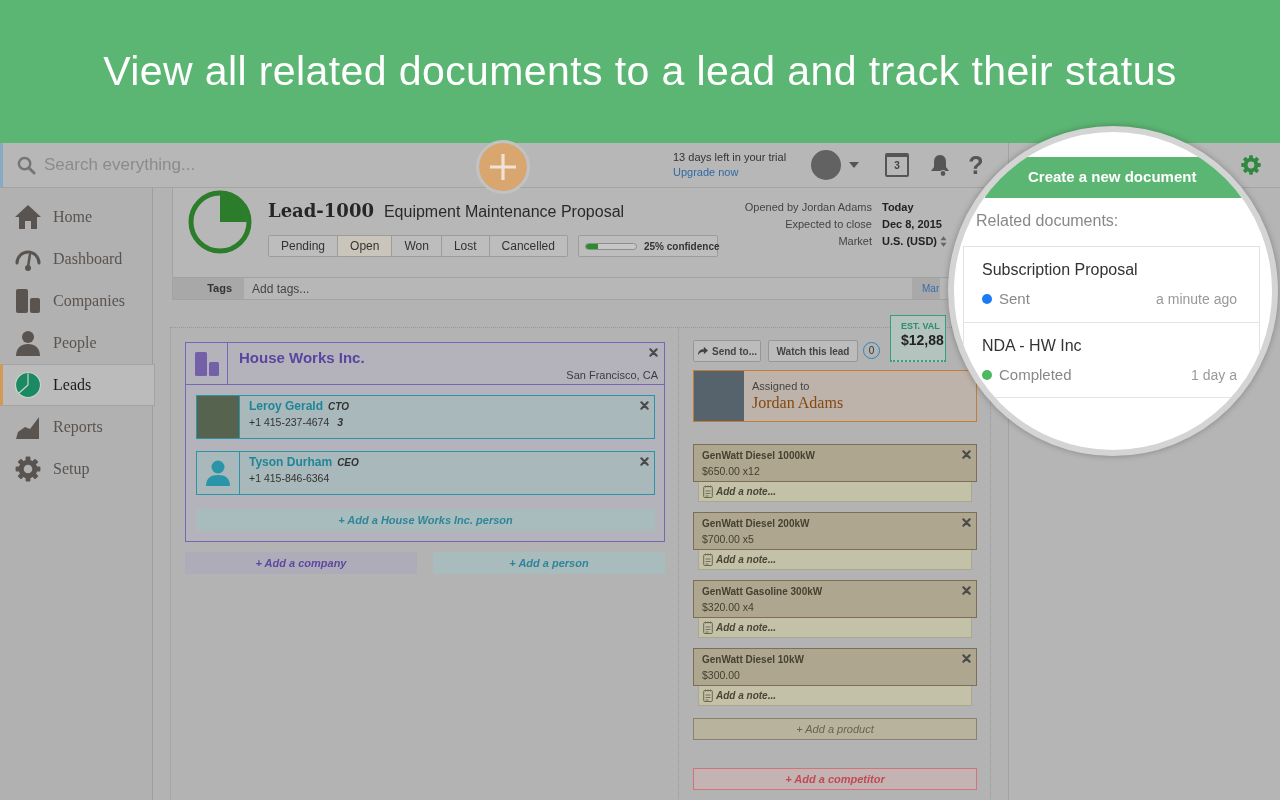 This screenshot has width=1280, height=800. I want to click on product-name: GenWatt Diesel 1000kW, so click(758, 456).